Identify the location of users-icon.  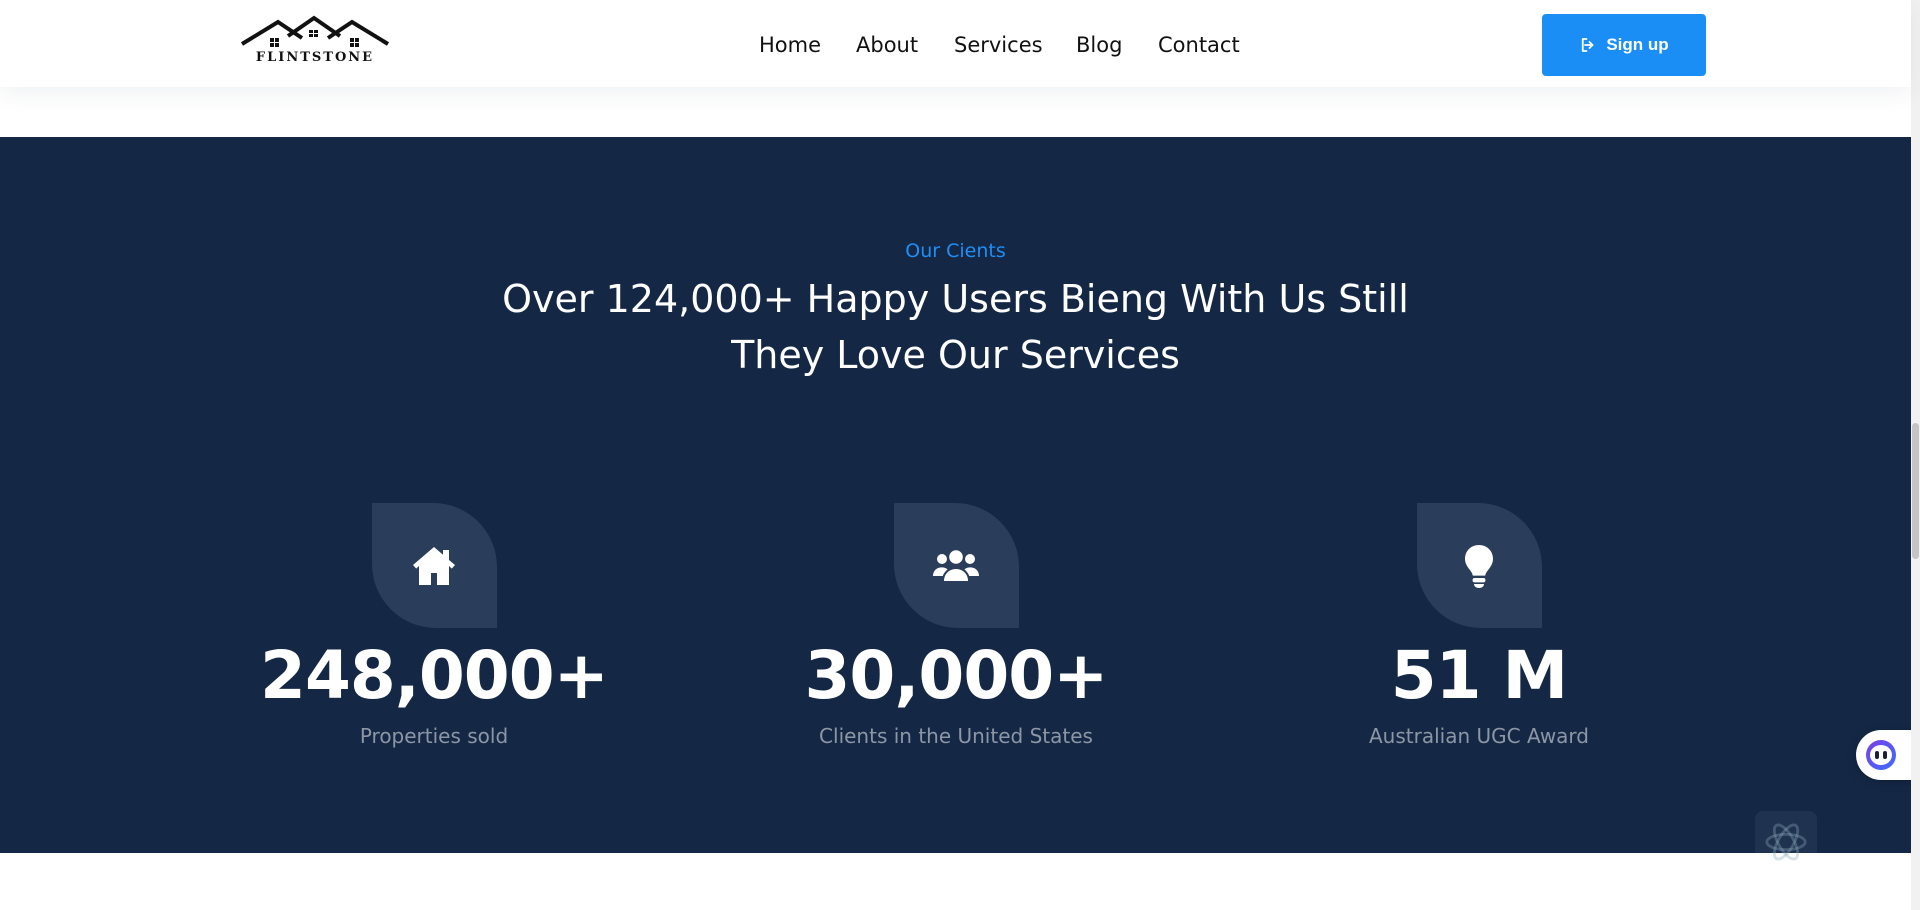
(956, 565).